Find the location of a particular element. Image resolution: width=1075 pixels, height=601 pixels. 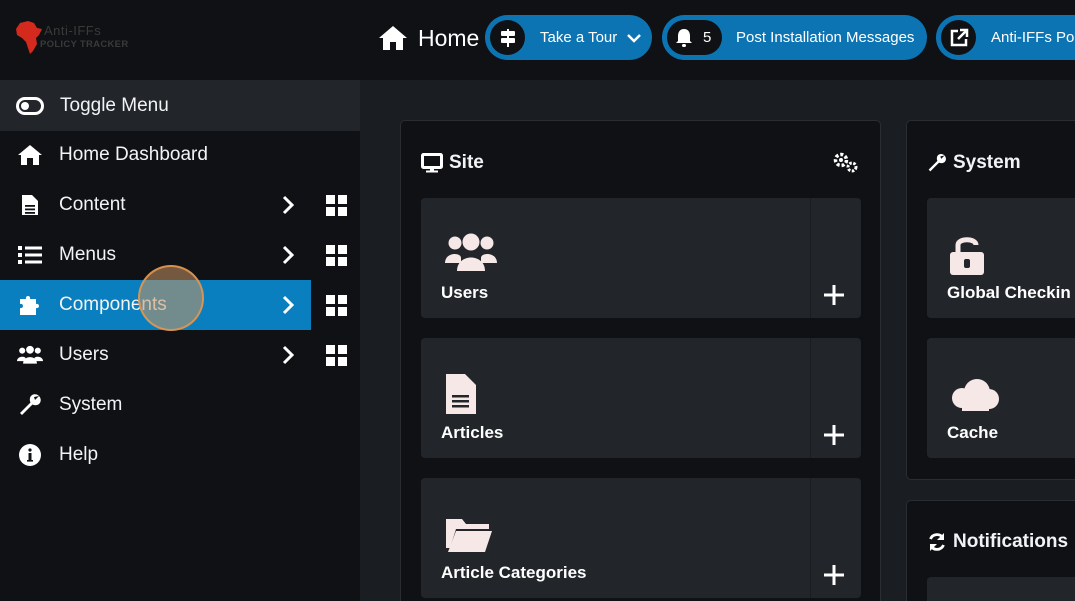

external-link-icon is located at coordinates (958, 37).